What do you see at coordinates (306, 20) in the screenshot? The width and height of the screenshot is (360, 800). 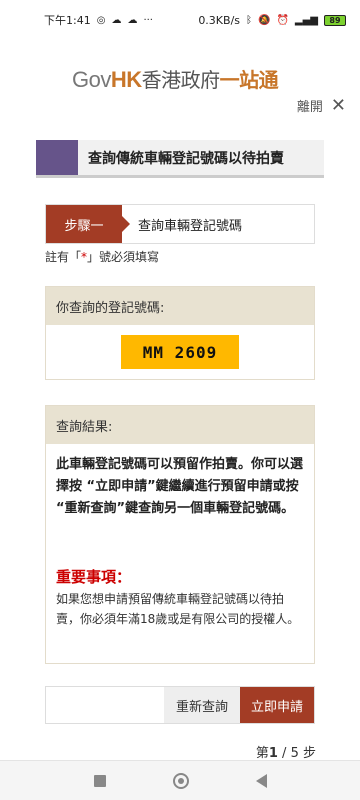 I see `signal-icon: ▂▄▆` at bounding box center [306, 20].